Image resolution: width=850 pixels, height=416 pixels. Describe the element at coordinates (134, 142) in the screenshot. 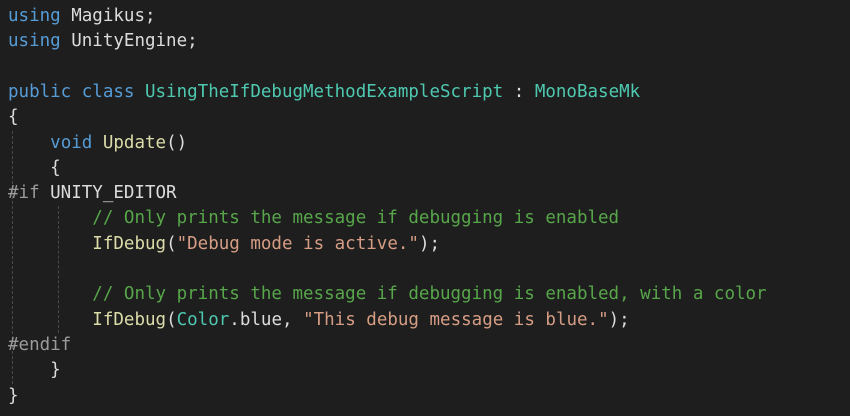

I see `code-token: Update` at that location.